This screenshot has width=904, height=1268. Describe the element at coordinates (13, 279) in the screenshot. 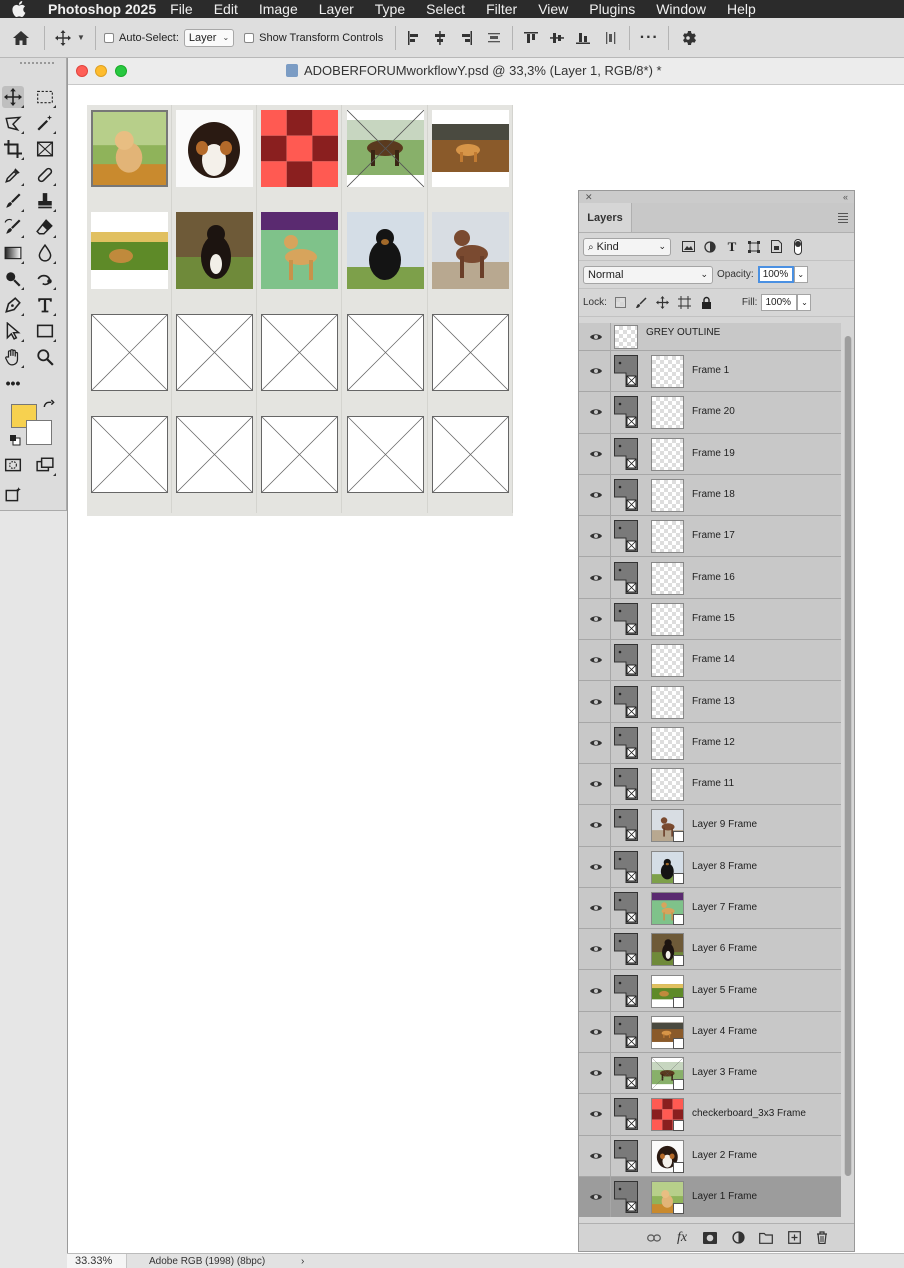

I see `dodge-tool` at that location.